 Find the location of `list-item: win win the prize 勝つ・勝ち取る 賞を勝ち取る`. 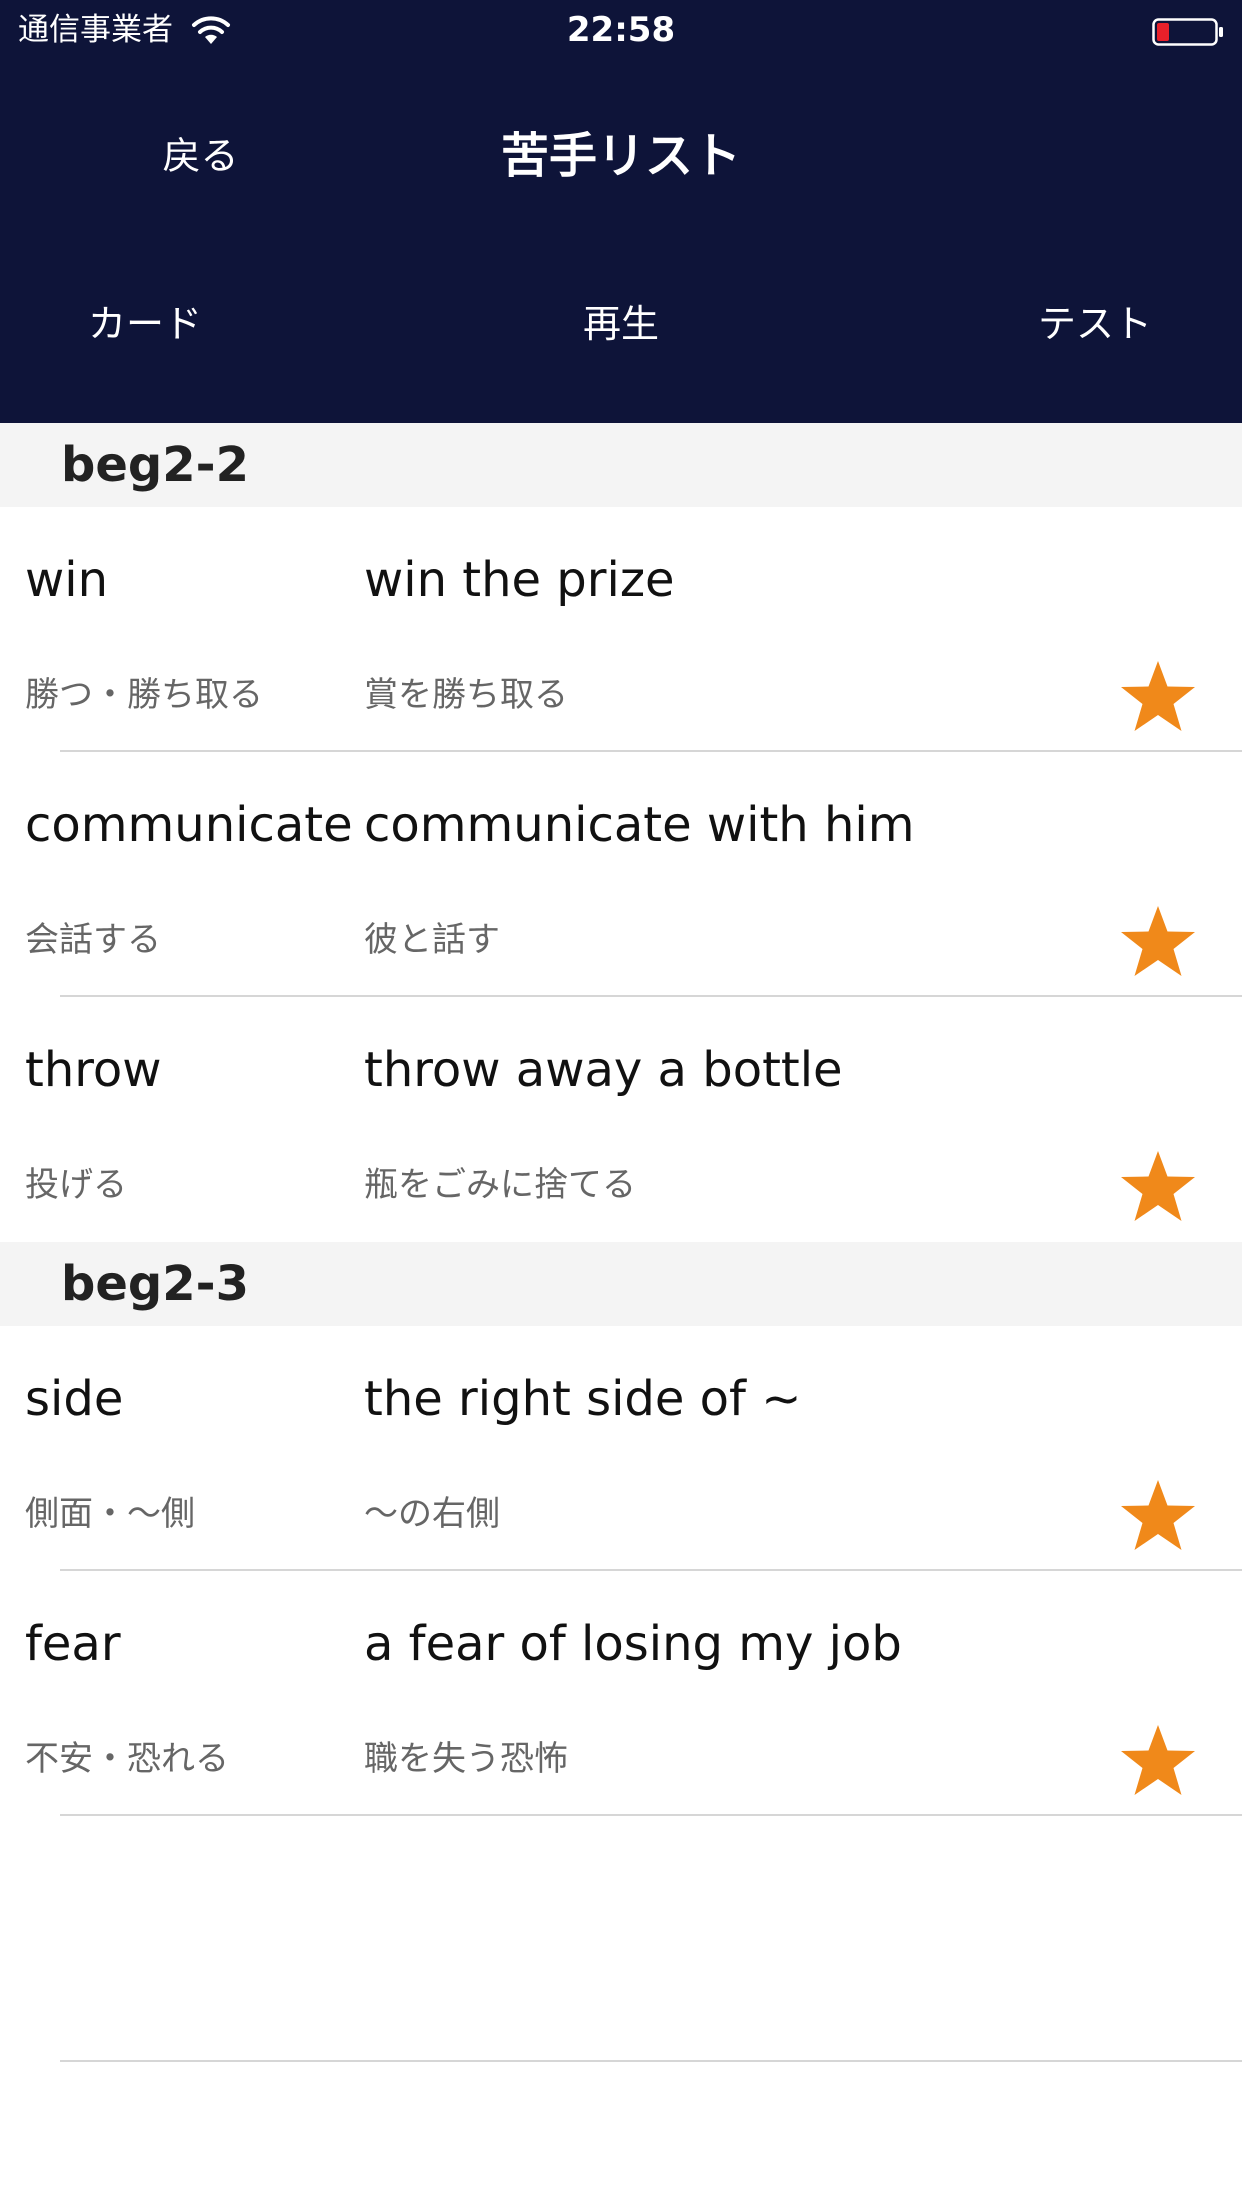

list-item: win win the prize 勝つ・勝ち取る 賞を勝ち取る is located at coordinates (621, 629).